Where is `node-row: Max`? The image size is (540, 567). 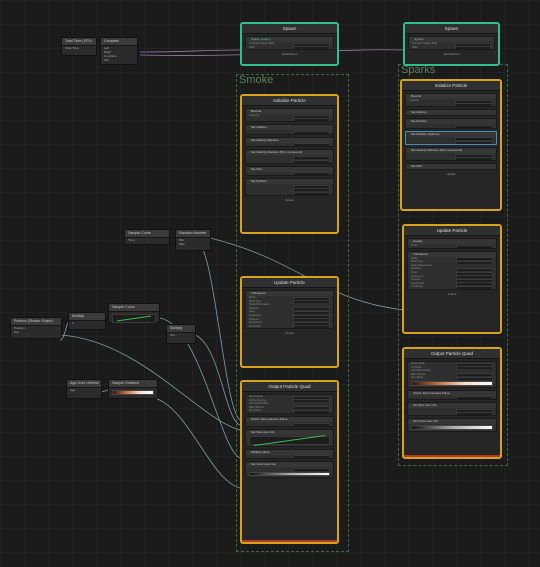
node-row: Max is located at coordinates (182, 244).